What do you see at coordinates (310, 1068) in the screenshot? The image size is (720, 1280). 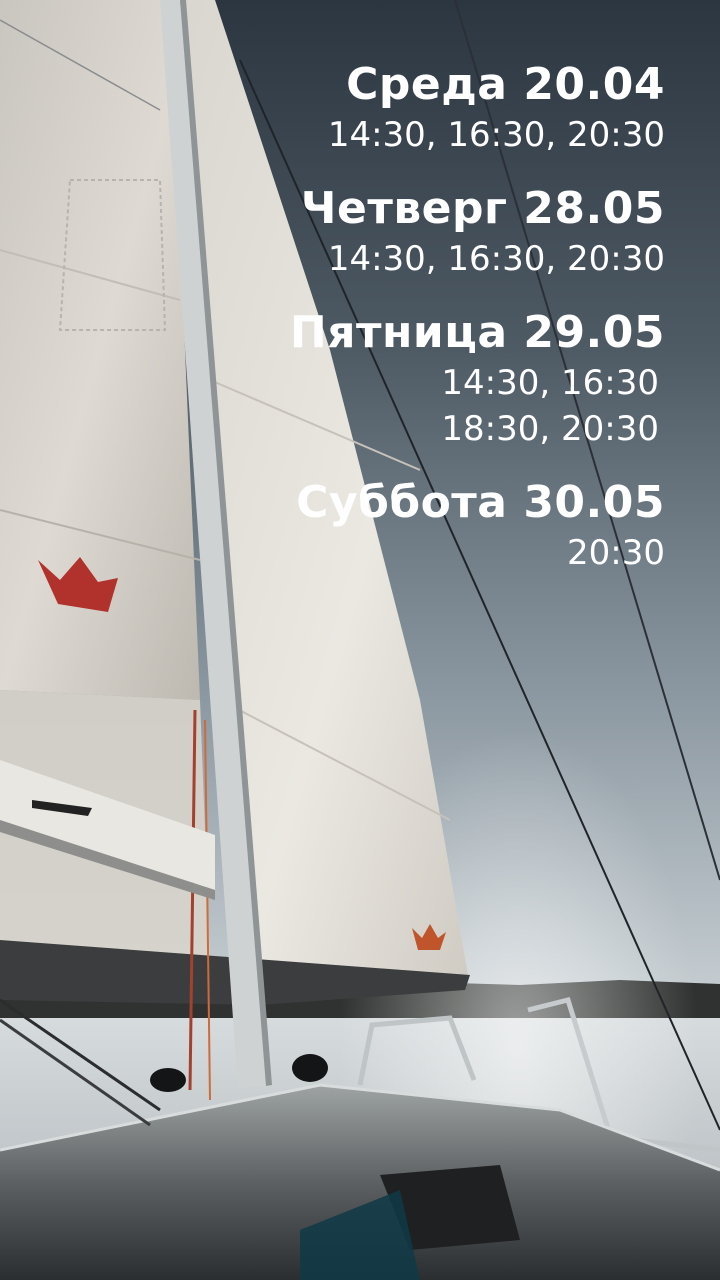 I see `winch` at bounding box center [310, 1068].